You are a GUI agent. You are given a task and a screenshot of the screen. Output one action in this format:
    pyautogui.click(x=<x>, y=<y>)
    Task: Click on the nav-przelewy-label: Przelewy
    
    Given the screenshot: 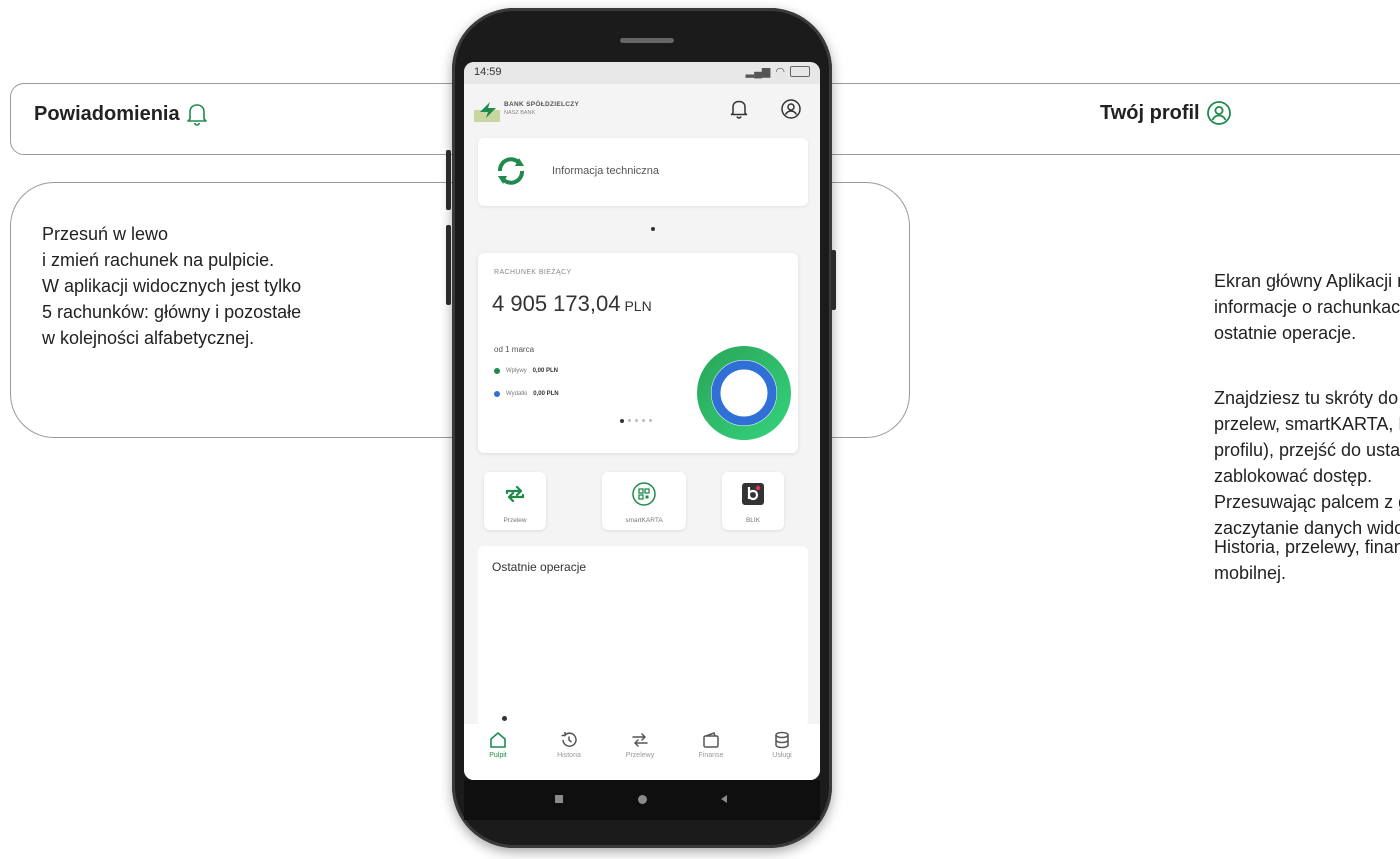 What is the action you would take?
    pyautogui.click(x=640, y=755)
    